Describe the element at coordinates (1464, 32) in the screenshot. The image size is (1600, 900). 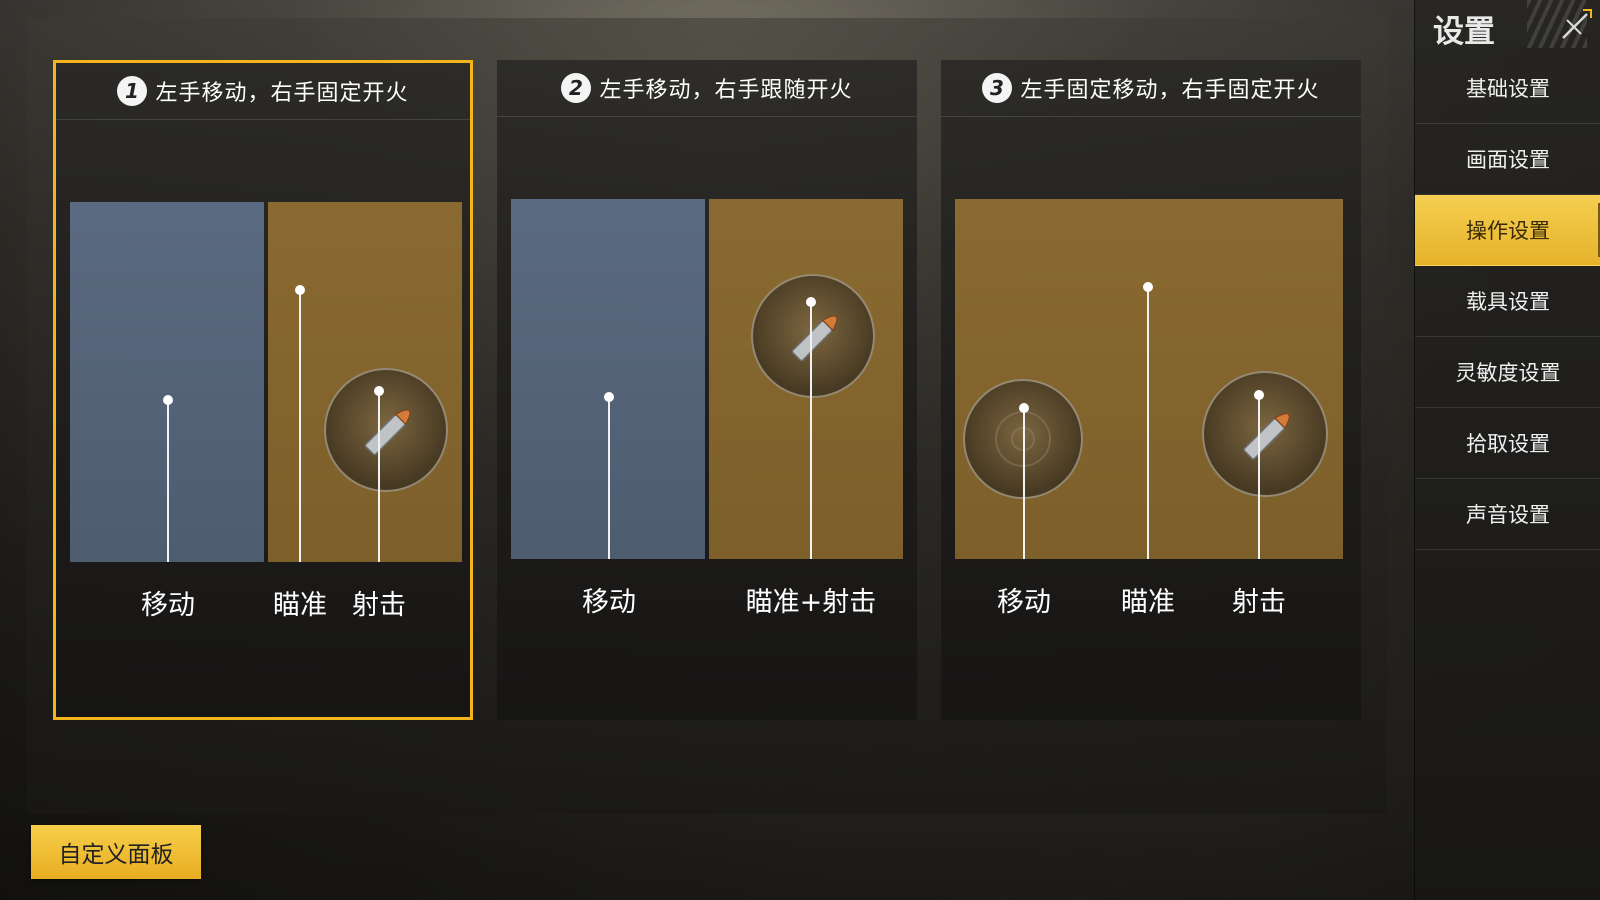
I see `settings-title: 设置` at that location.